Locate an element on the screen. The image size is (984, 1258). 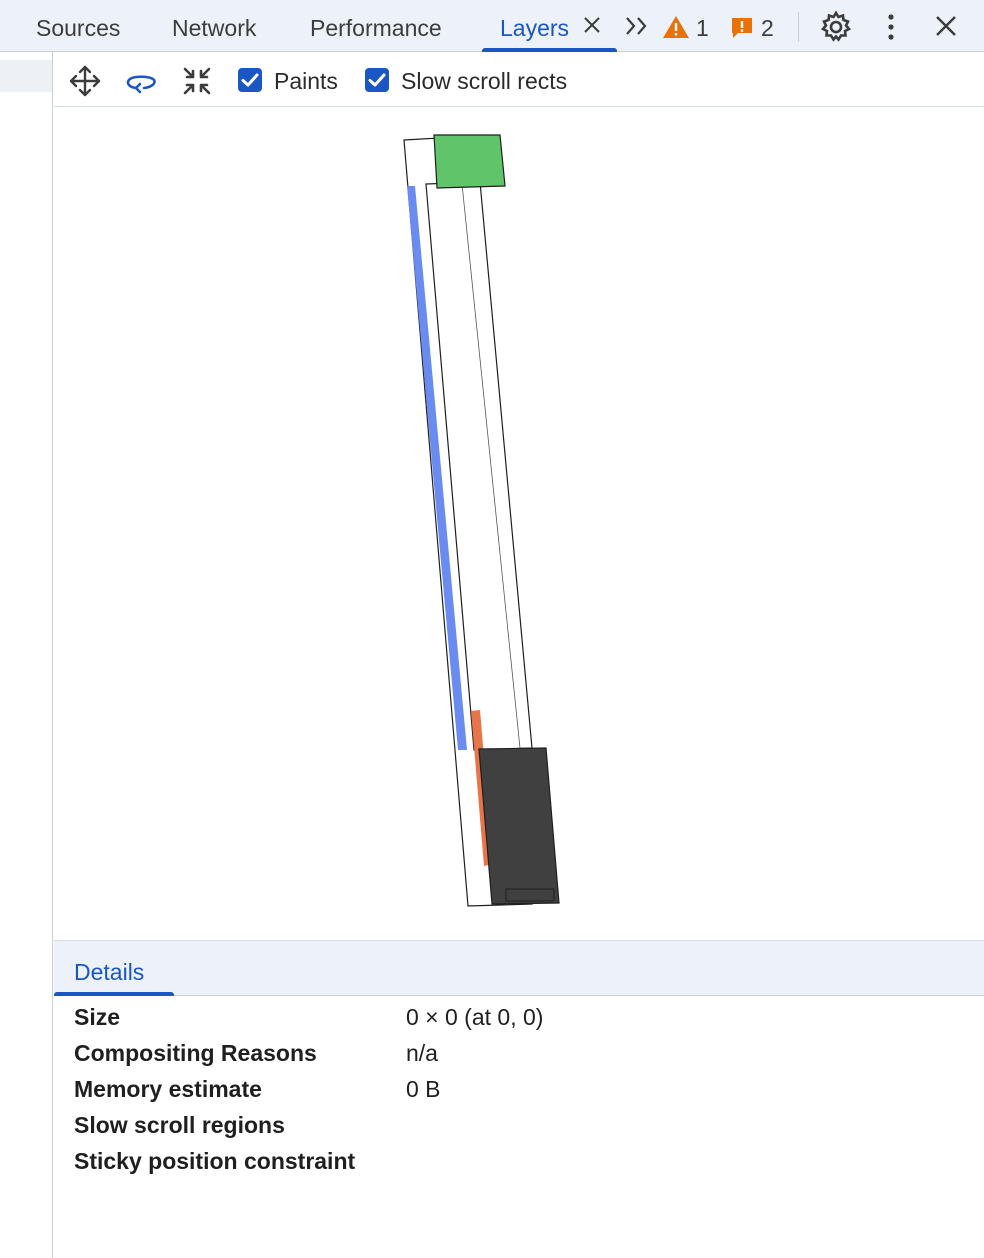
slow-scroll-rects-checkbox is located at coordinates (377, 80).